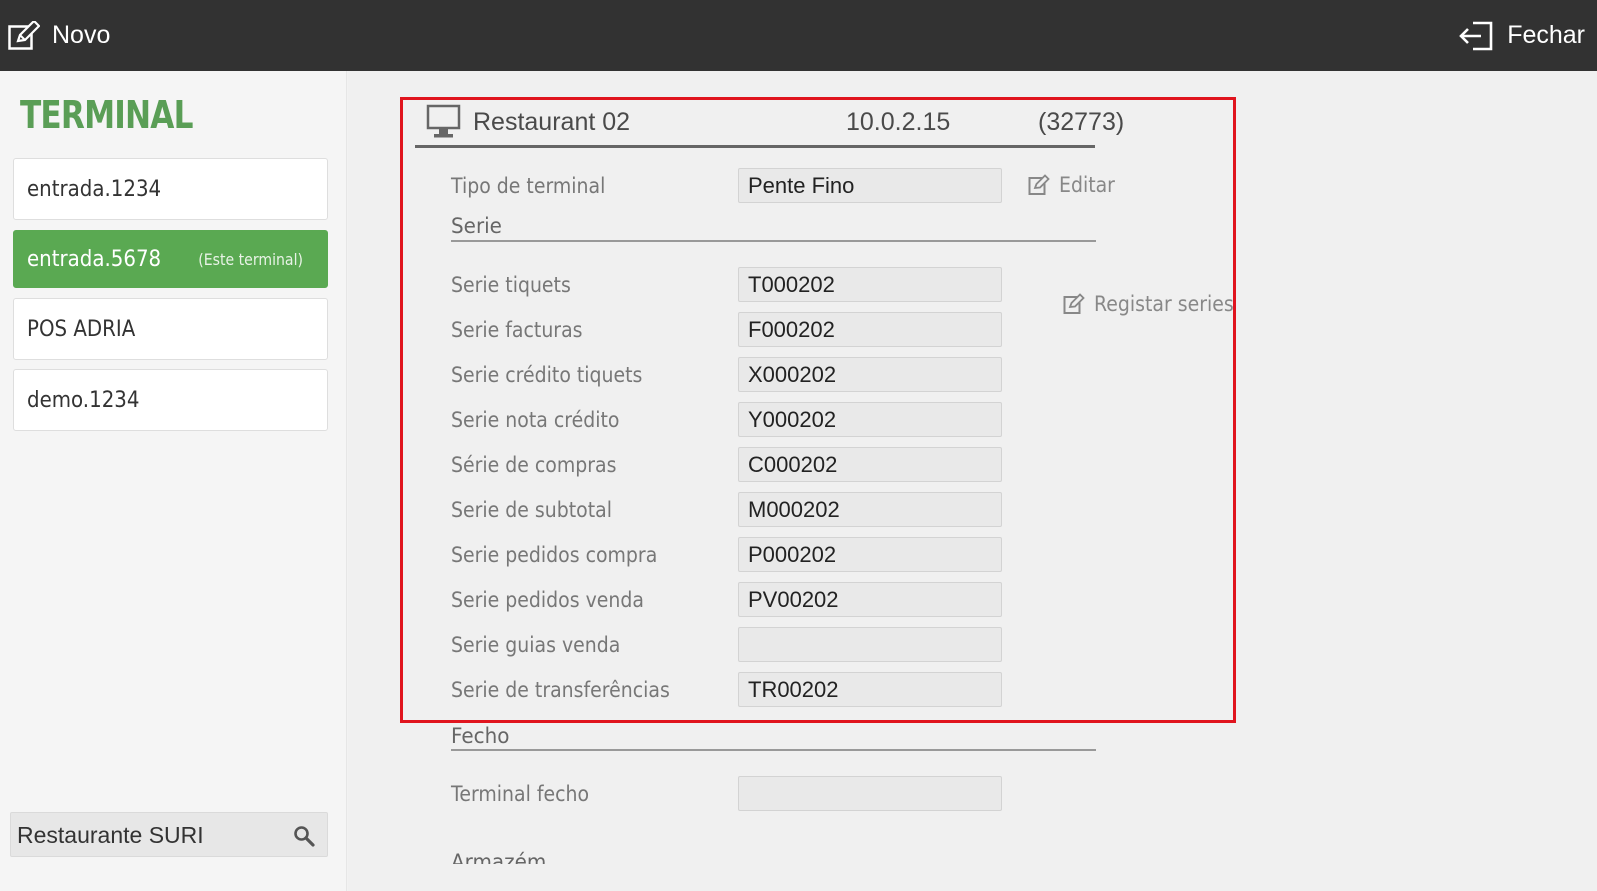 The image size is (1597, 891). I want to click on terminal-item-label: POS ADRIA, so click(81, 329).